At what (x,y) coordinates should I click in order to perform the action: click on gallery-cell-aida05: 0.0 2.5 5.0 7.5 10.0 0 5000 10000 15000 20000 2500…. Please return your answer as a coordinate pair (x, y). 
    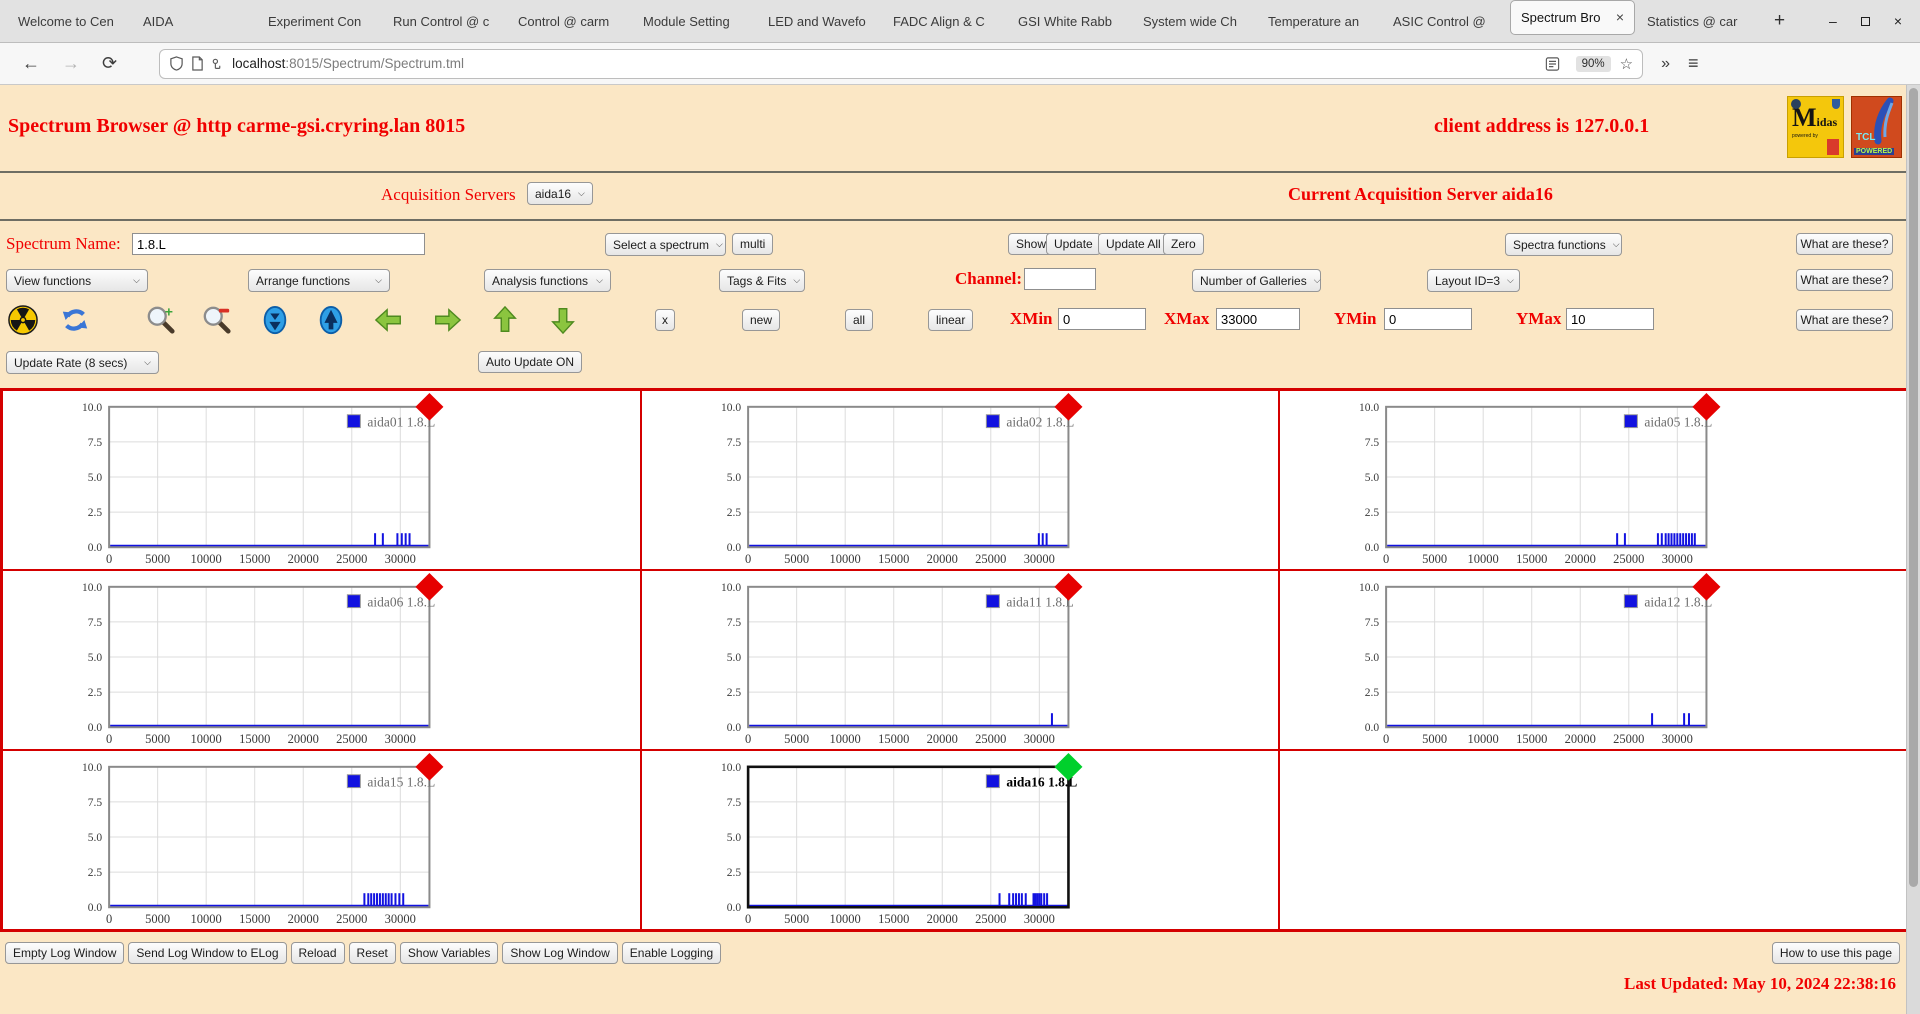
    Looking at the image, I should click on (1598, 480).